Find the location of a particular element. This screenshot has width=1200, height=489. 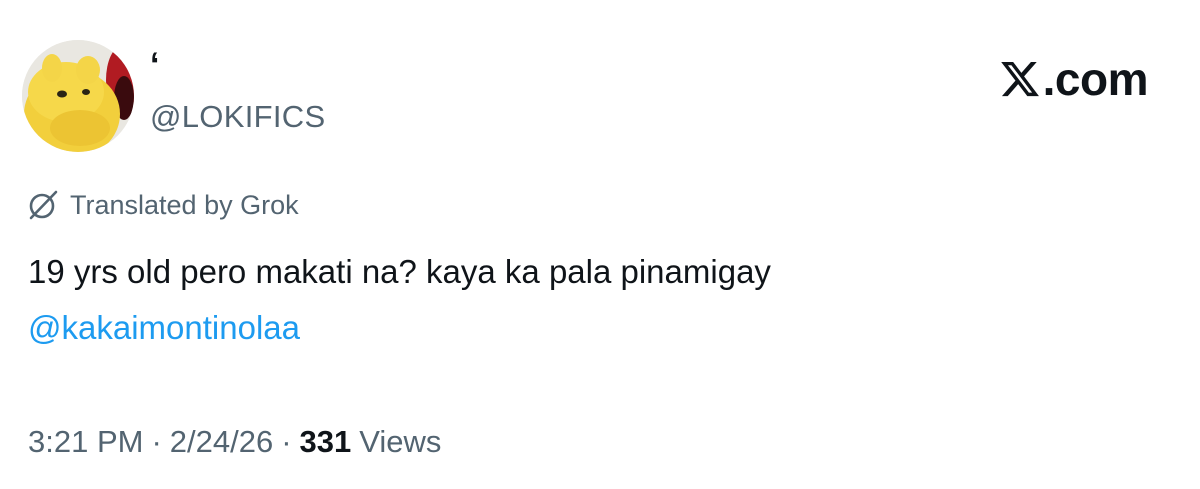

translation-notice: Translated by Grok is located at coordinates (162, 205).